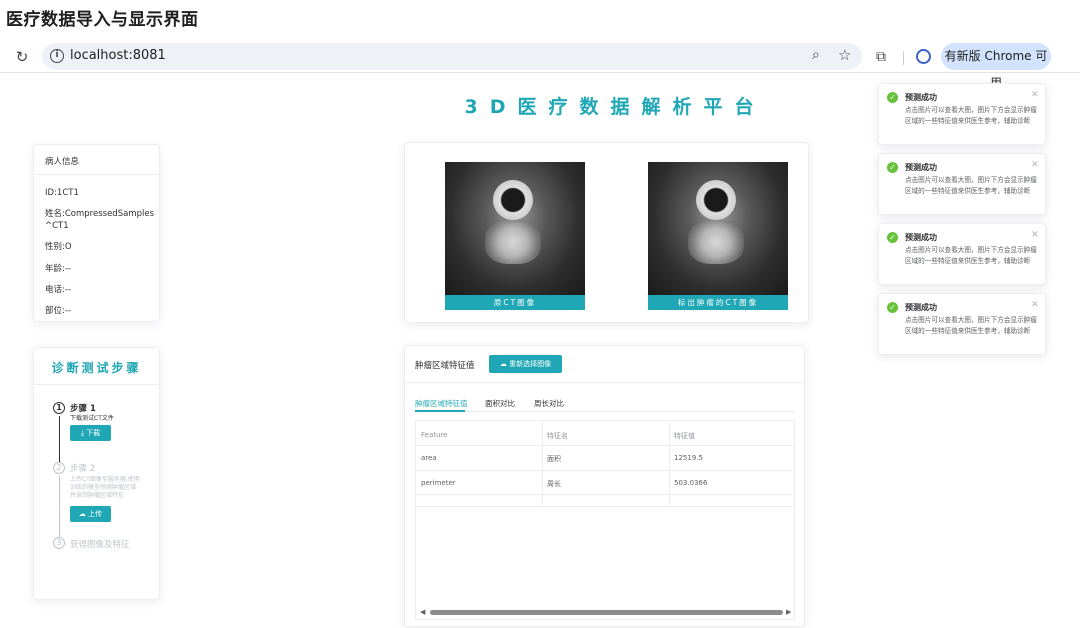 The height and width of the screenshot is (628, 1080). I want to click on url-text: localhost:8081, so click(118, 55).